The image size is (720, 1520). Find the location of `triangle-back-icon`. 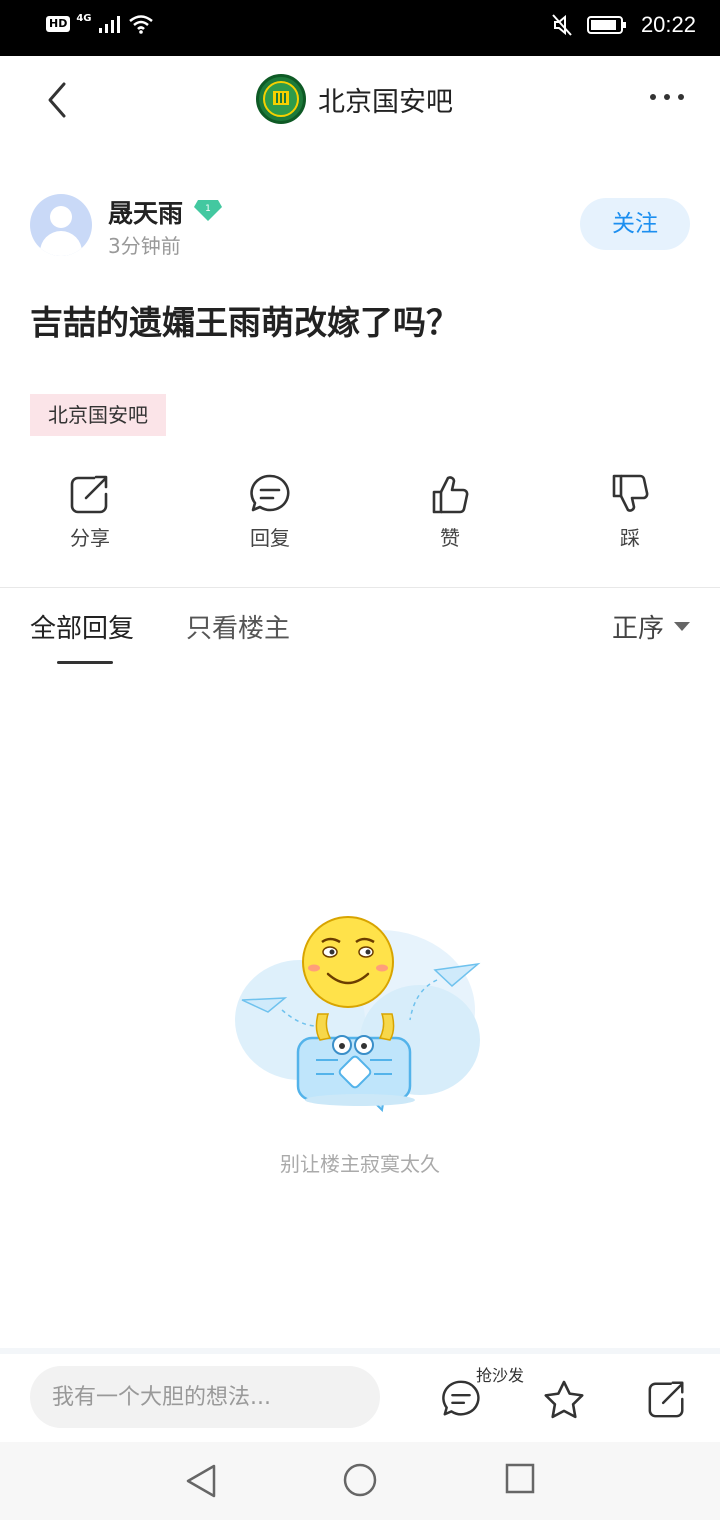

triangle-back-icon is located at coordinates (201, 1481).